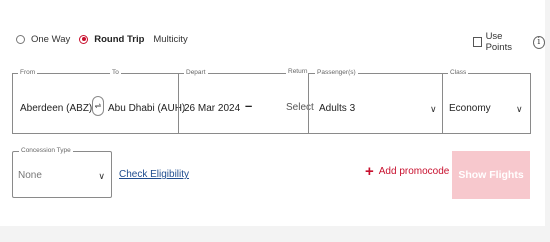 The image size is (550, 242). I want to click on from-value: Aberdeen (ABZ), so click(56, 108).